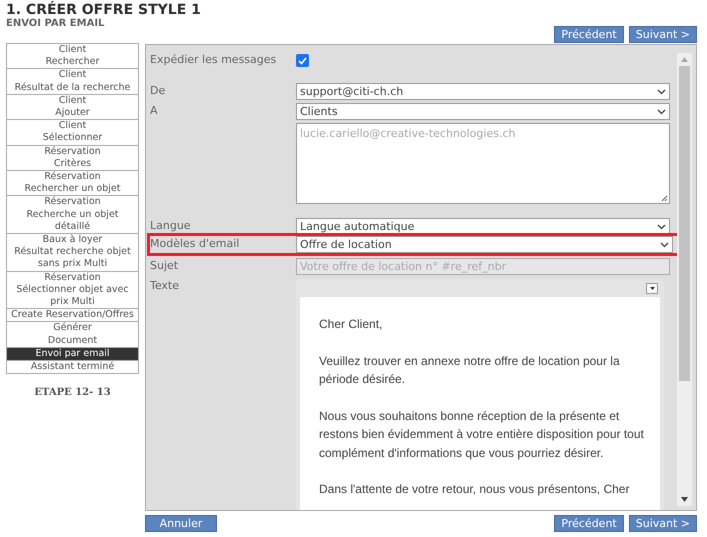  Describe the element at coordinates (72, 334) in the screenshot. I see `step-item: Générer Document` at that location.